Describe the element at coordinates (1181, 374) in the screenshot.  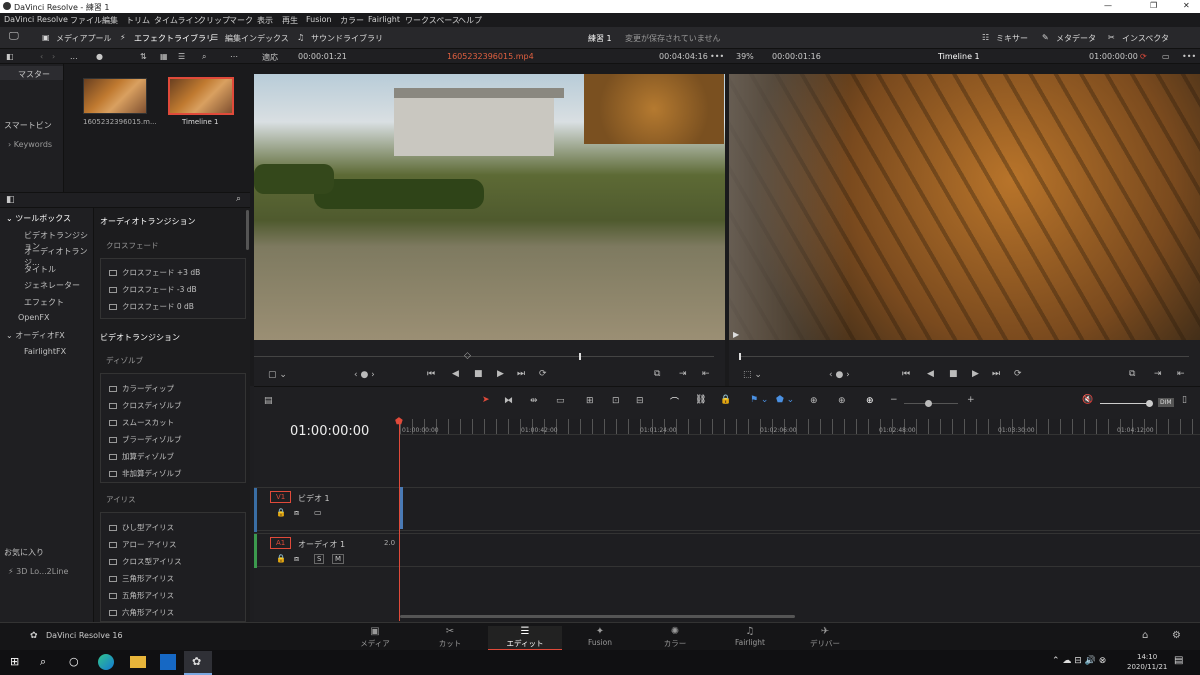
I see `record-mark-out-icon: ⇤` at that location.